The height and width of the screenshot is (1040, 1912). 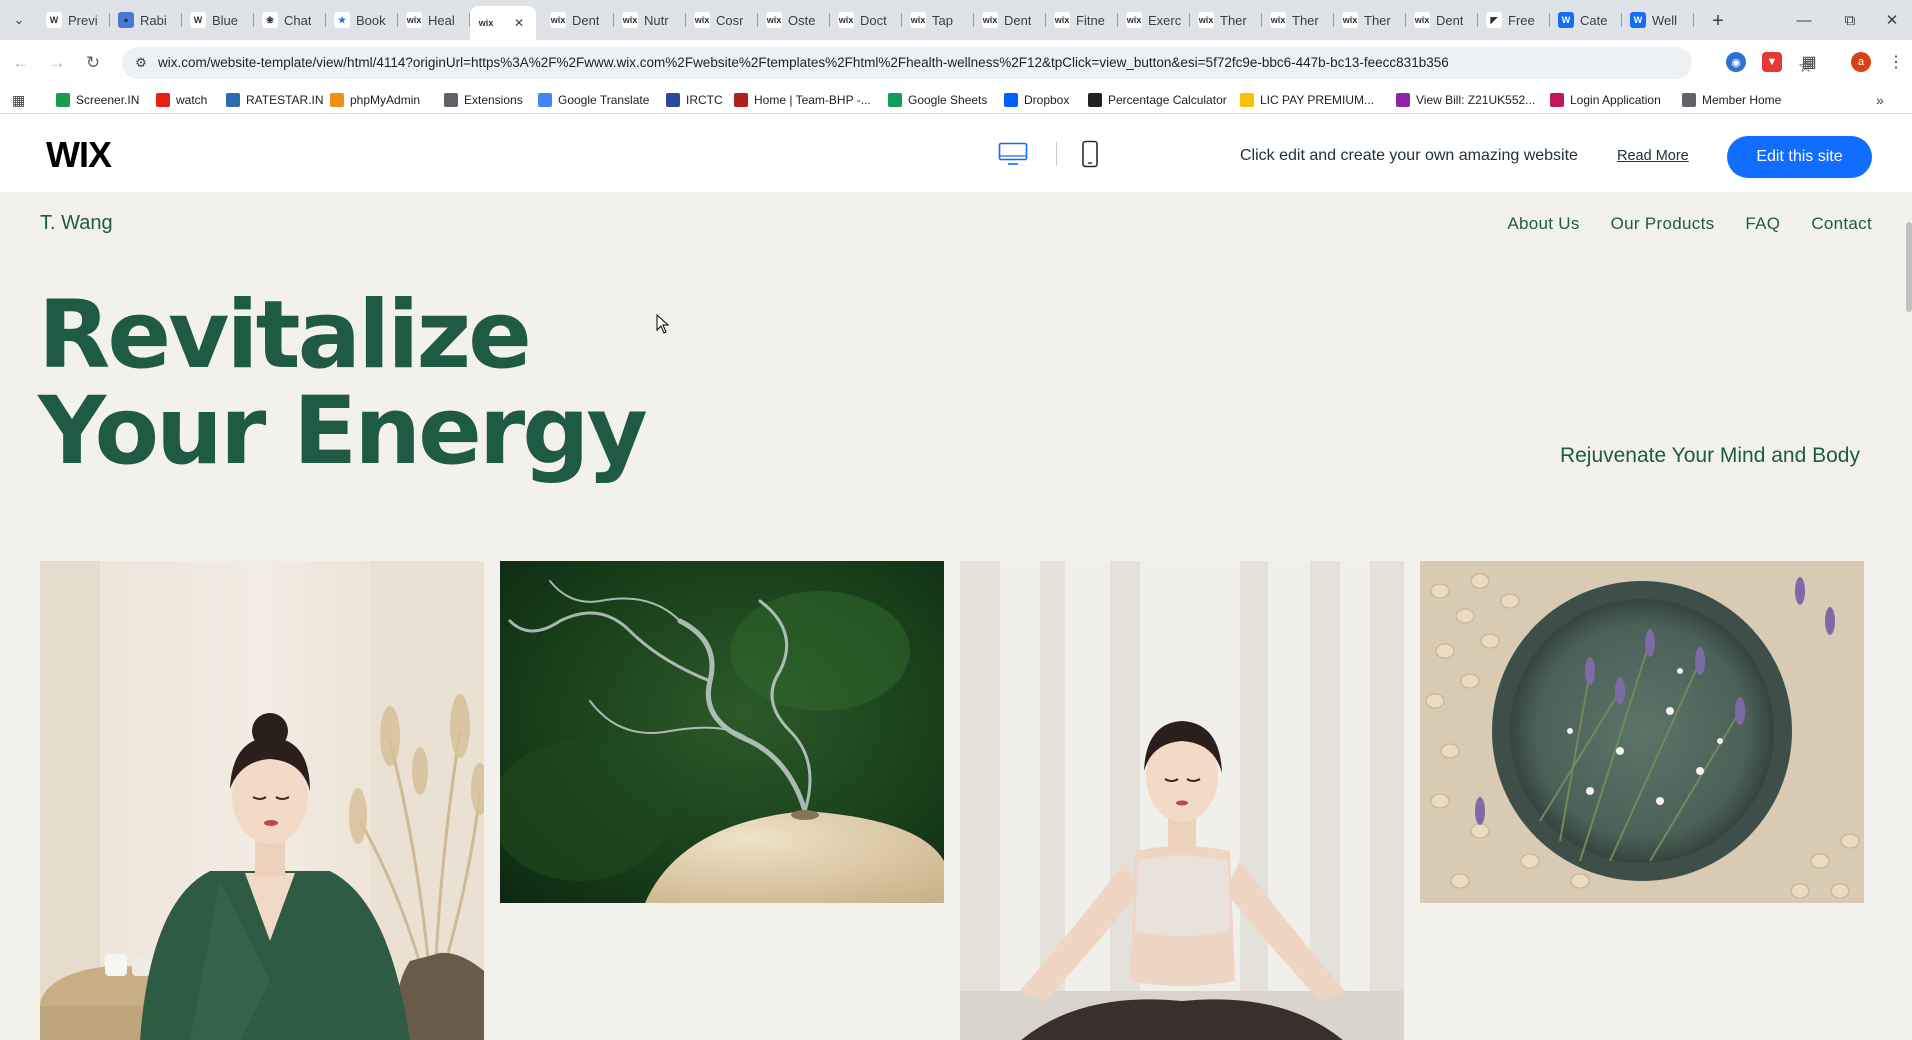 I want to click on browser-tab: W Well, so click(x=1658, y=20).